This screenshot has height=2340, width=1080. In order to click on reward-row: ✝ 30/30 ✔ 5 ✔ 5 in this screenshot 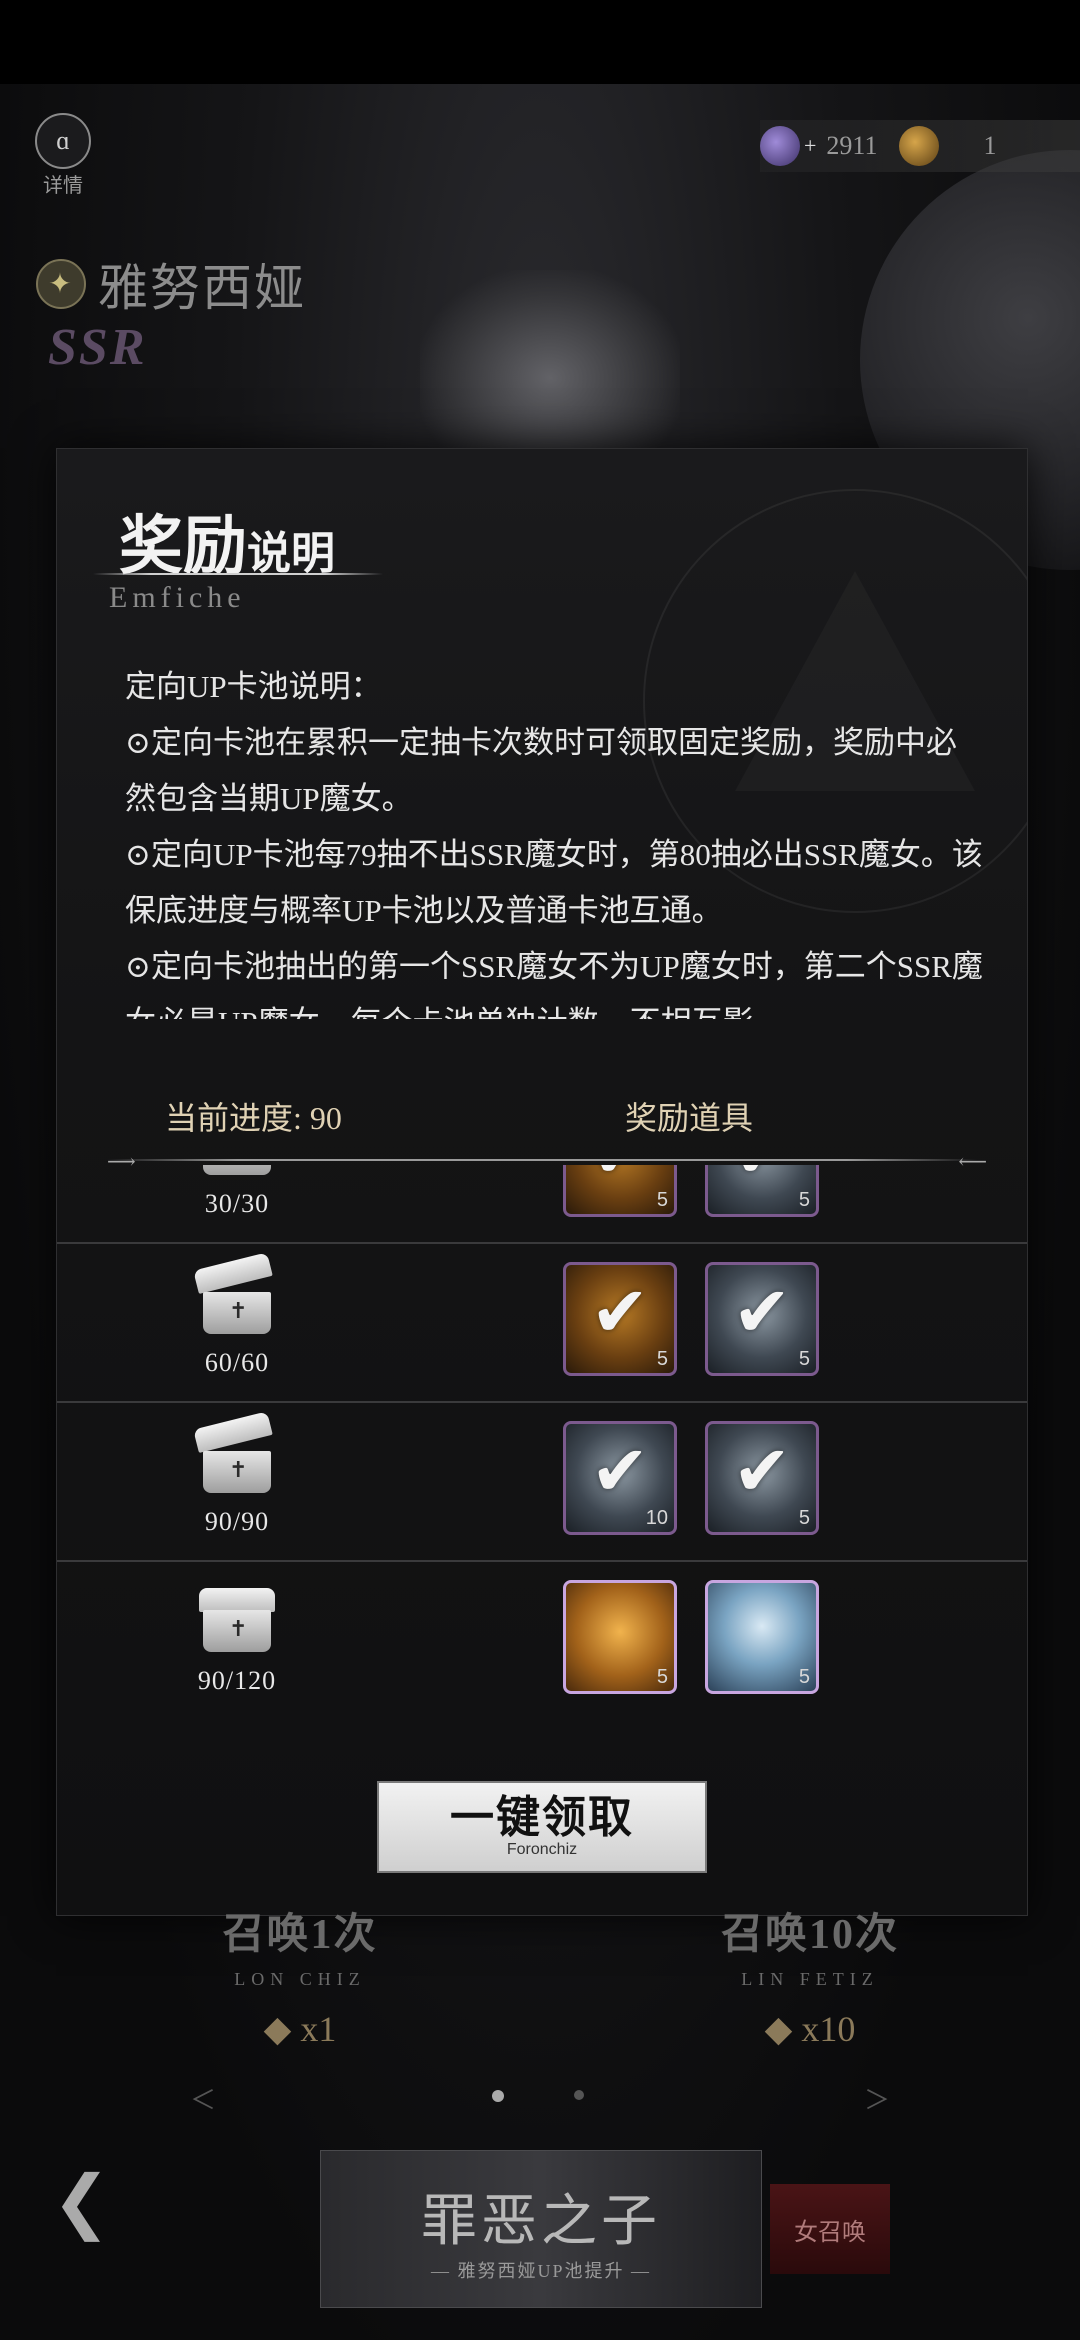, I will do `click(542, 1204)`.